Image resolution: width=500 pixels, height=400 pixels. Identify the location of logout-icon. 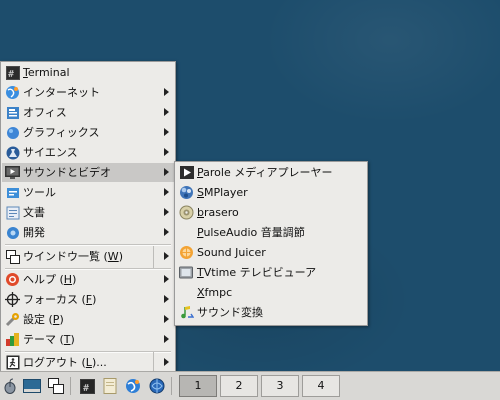
(12, 362).